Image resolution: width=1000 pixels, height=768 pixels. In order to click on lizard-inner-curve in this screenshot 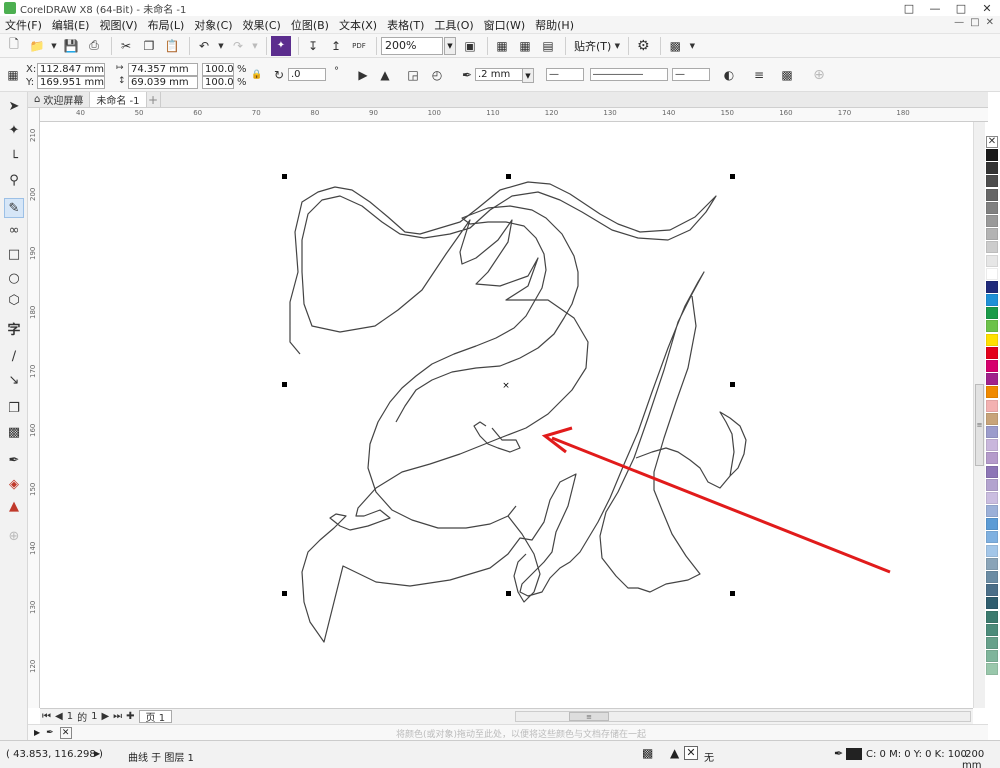, I will do `click(473, 367)`.